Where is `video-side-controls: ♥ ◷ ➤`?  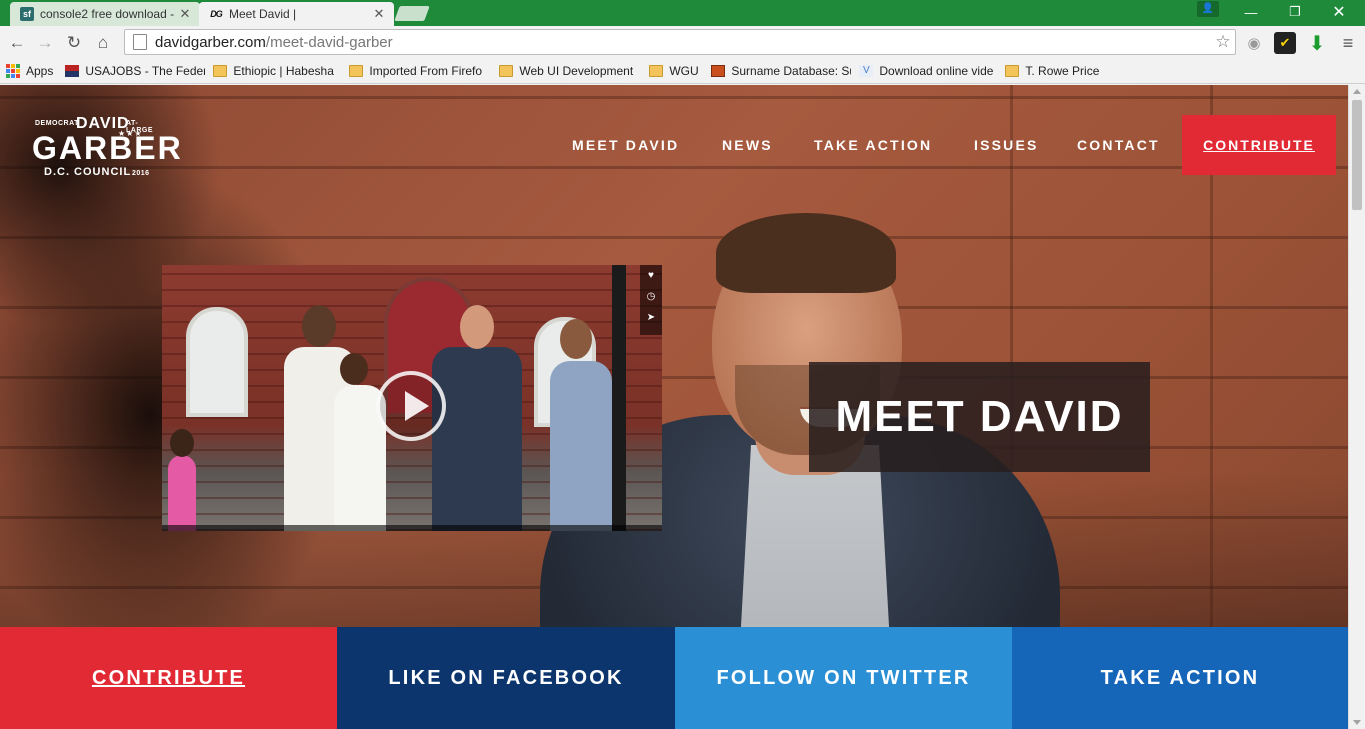
video-side-controls: ♥ ◷ ➤ is located at coordinates (651, 300).